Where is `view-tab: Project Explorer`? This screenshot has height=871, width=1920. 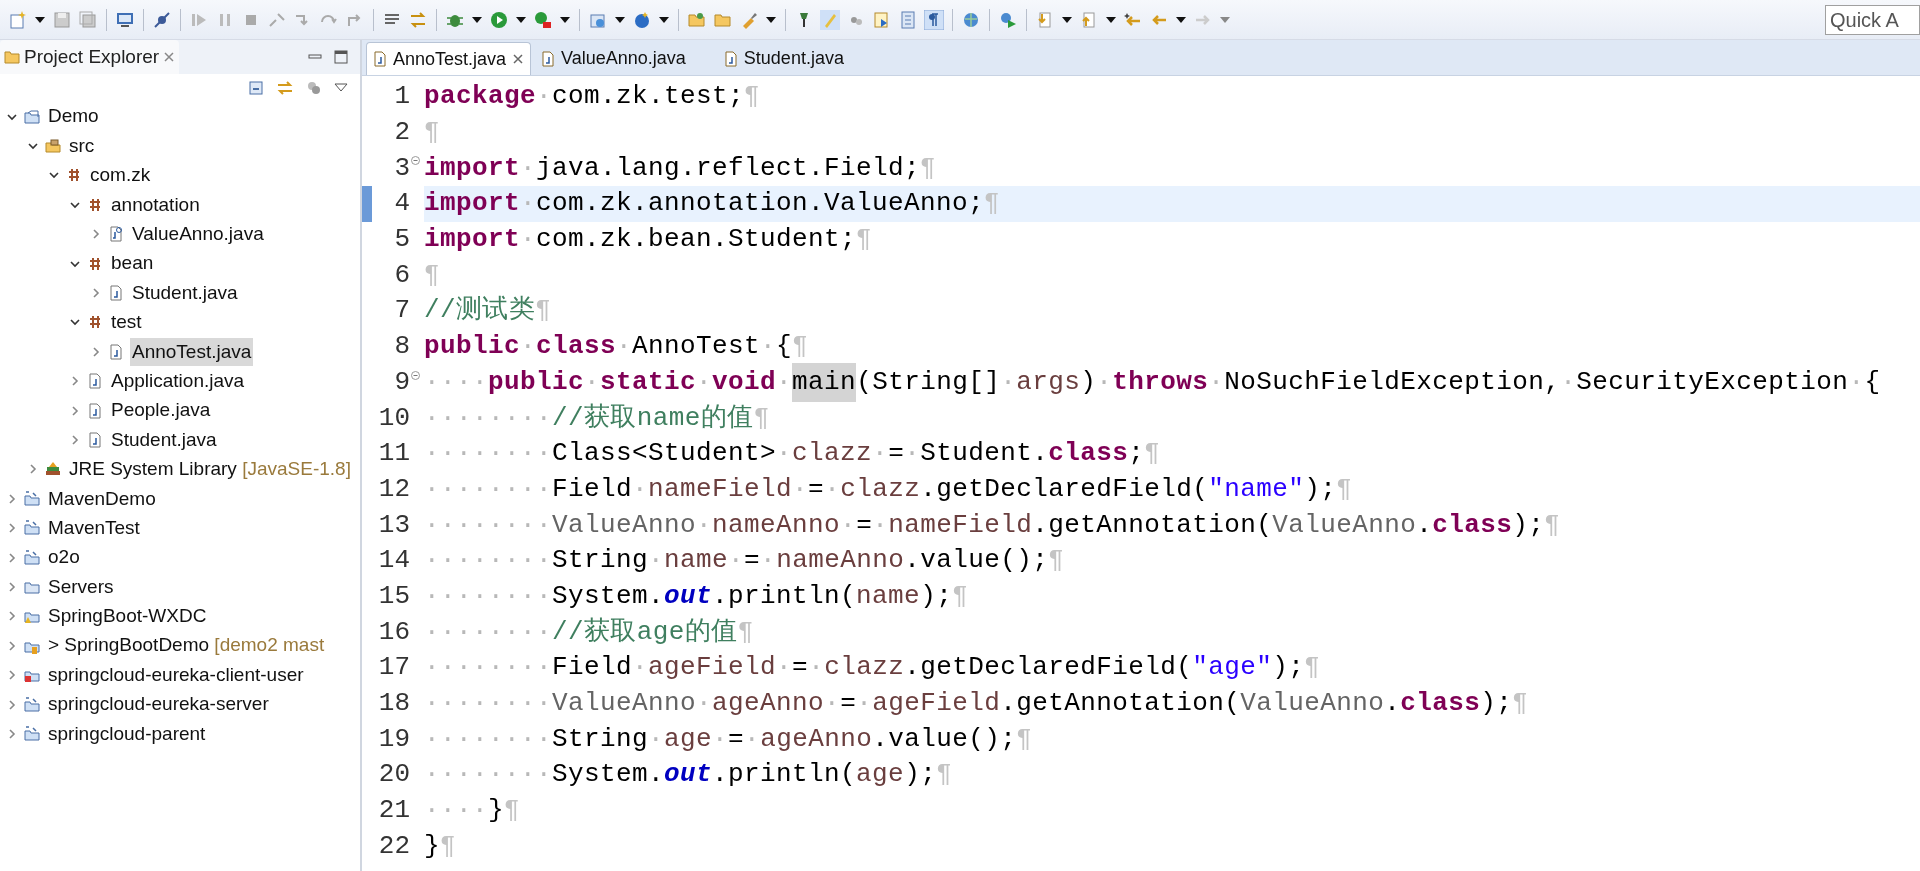
view-tab: Project Explorer is located at coordinates (90, 57).